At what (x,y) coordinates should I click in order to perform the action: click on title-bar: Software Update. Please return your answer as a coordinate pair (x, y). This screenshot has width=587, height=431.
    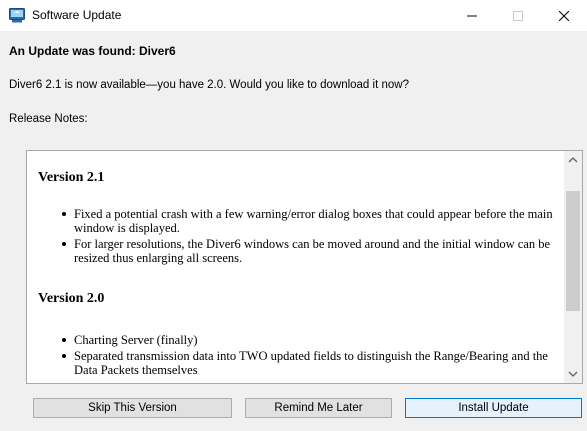
    Looking at the image, I should click on (293, 15).